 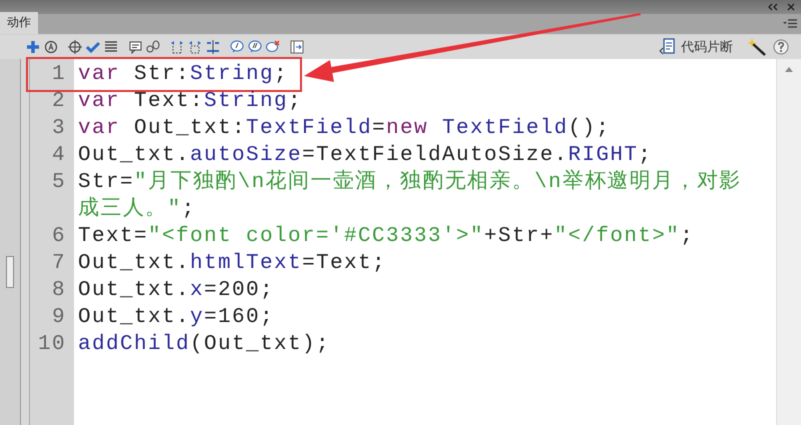 I want to click on remove-comment-icon, so click(x=273, y=47).